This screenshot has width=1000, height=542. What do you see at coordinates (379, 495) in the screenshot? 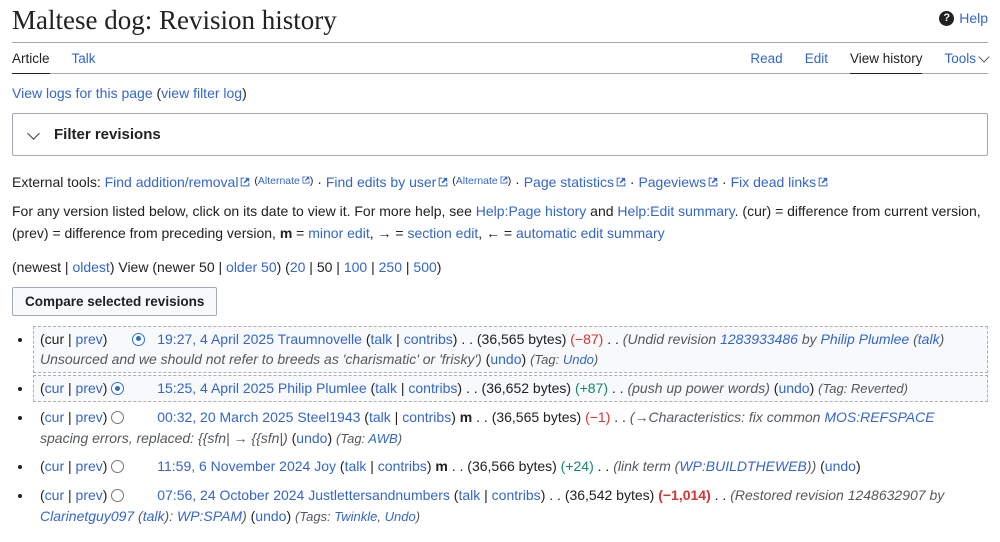
I see `user-link: Justlettersandnumbers` at bounding box center [379, 495].